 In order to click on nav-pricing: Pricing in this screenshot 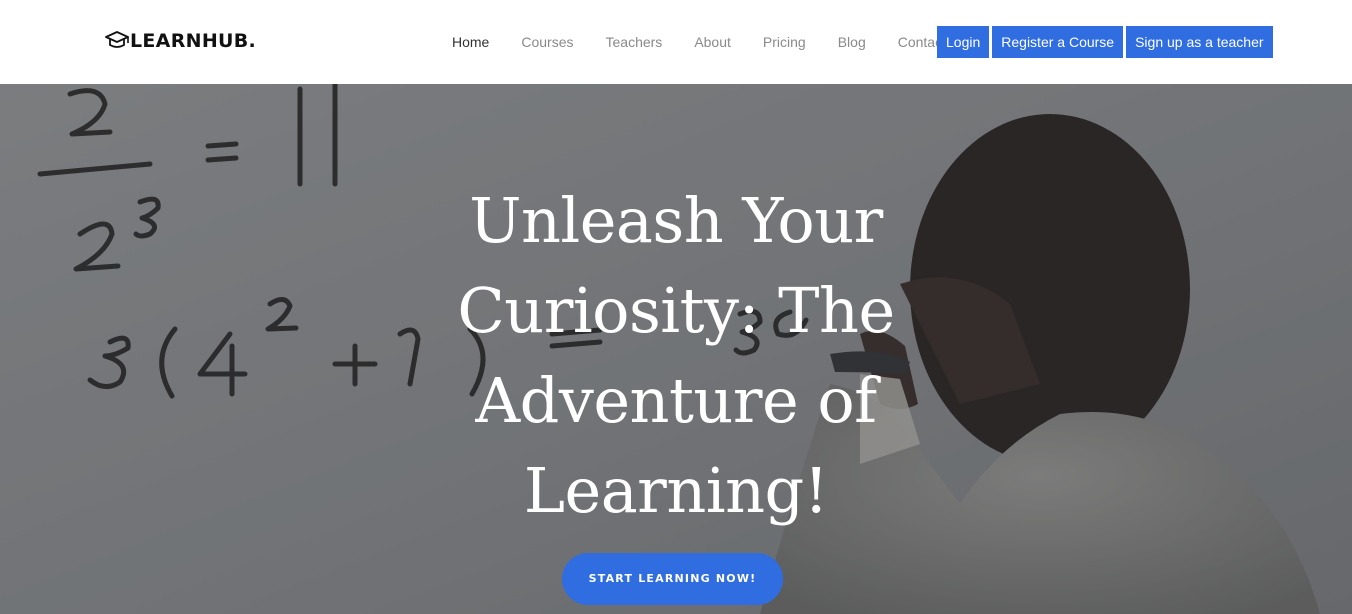, I will do `click(784, 42)`.